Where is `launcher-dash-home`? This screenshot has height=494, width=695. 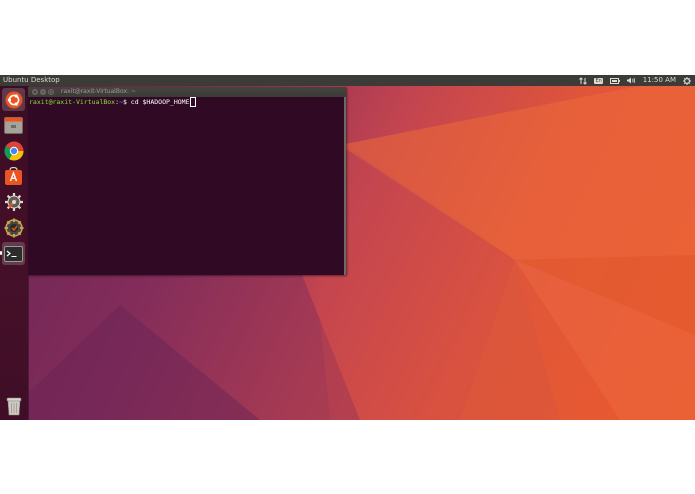 launcher-dash-home is located at coordinates (13, 99).